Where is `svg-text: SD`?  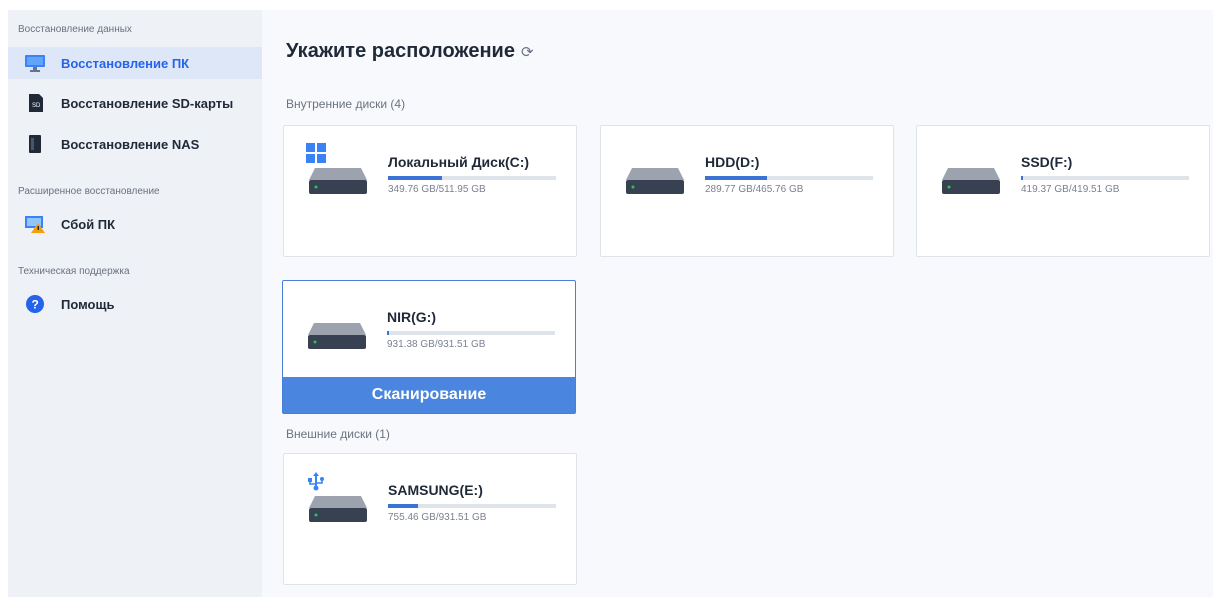
svg-text: SD is located at coordinates (36, 106).